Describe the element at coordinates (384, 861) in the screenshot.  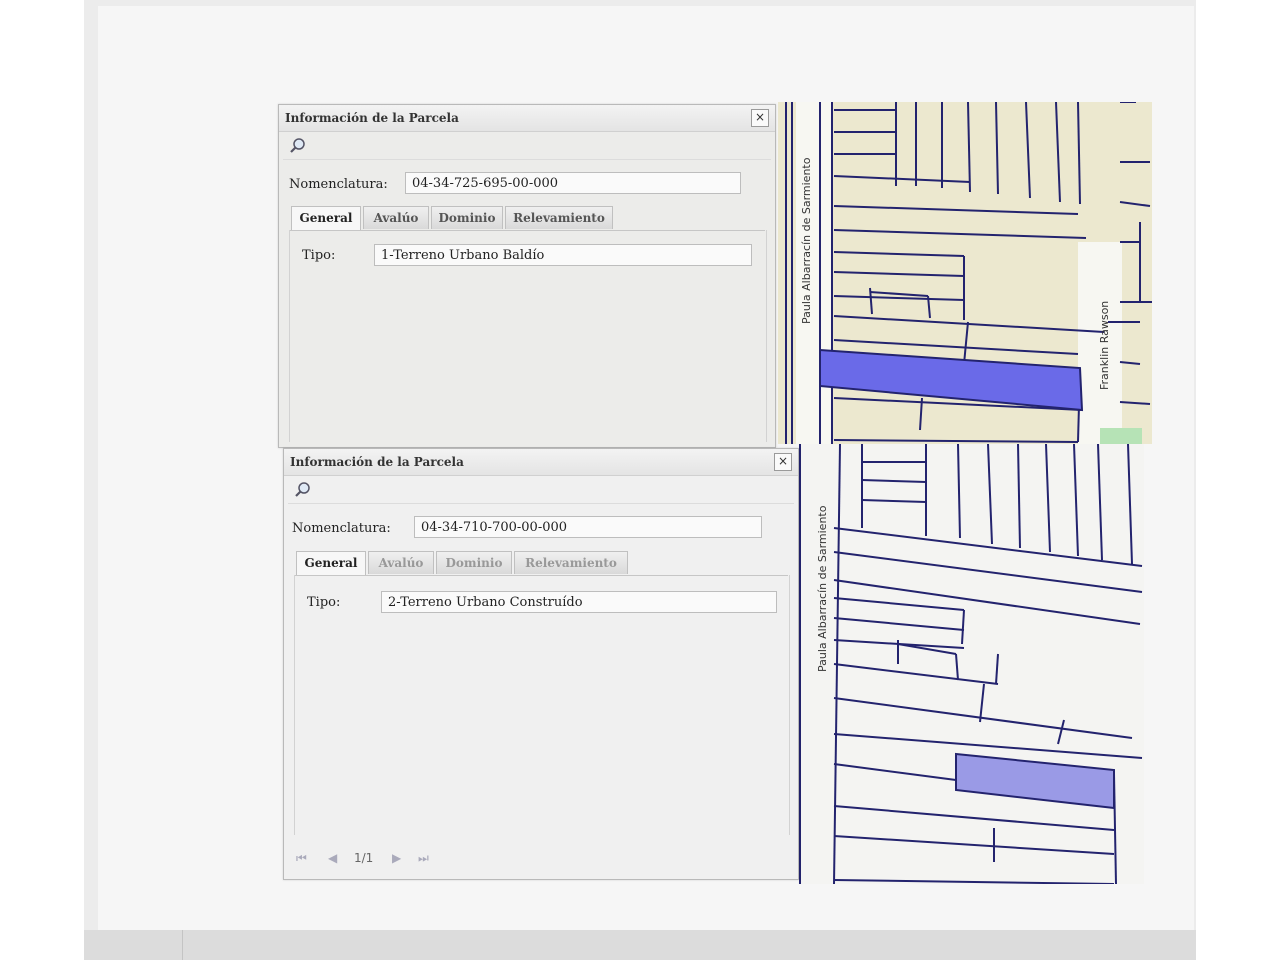
I see `pagination: ⏮ ◀ 1/1 ▶ ⏭` at that location.